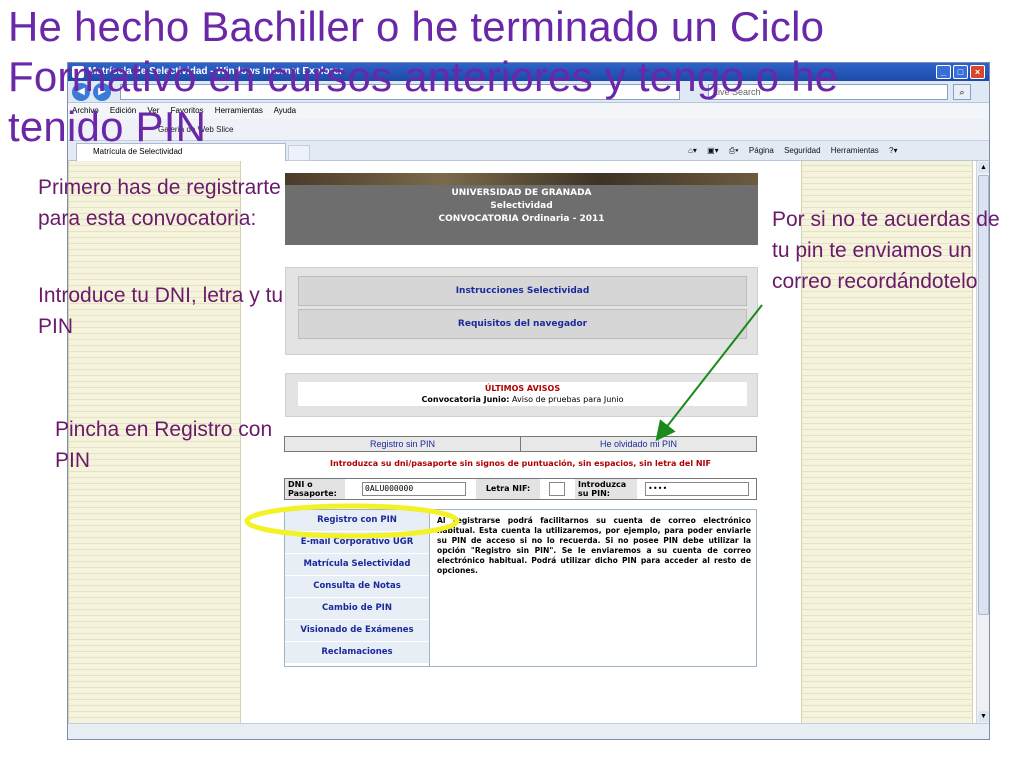  What do you see at coordinates (638, 444) in the screenshot?
I see `olvidado-pin-tab: He olvidado mi PIN` at bounding box center [638, 444].